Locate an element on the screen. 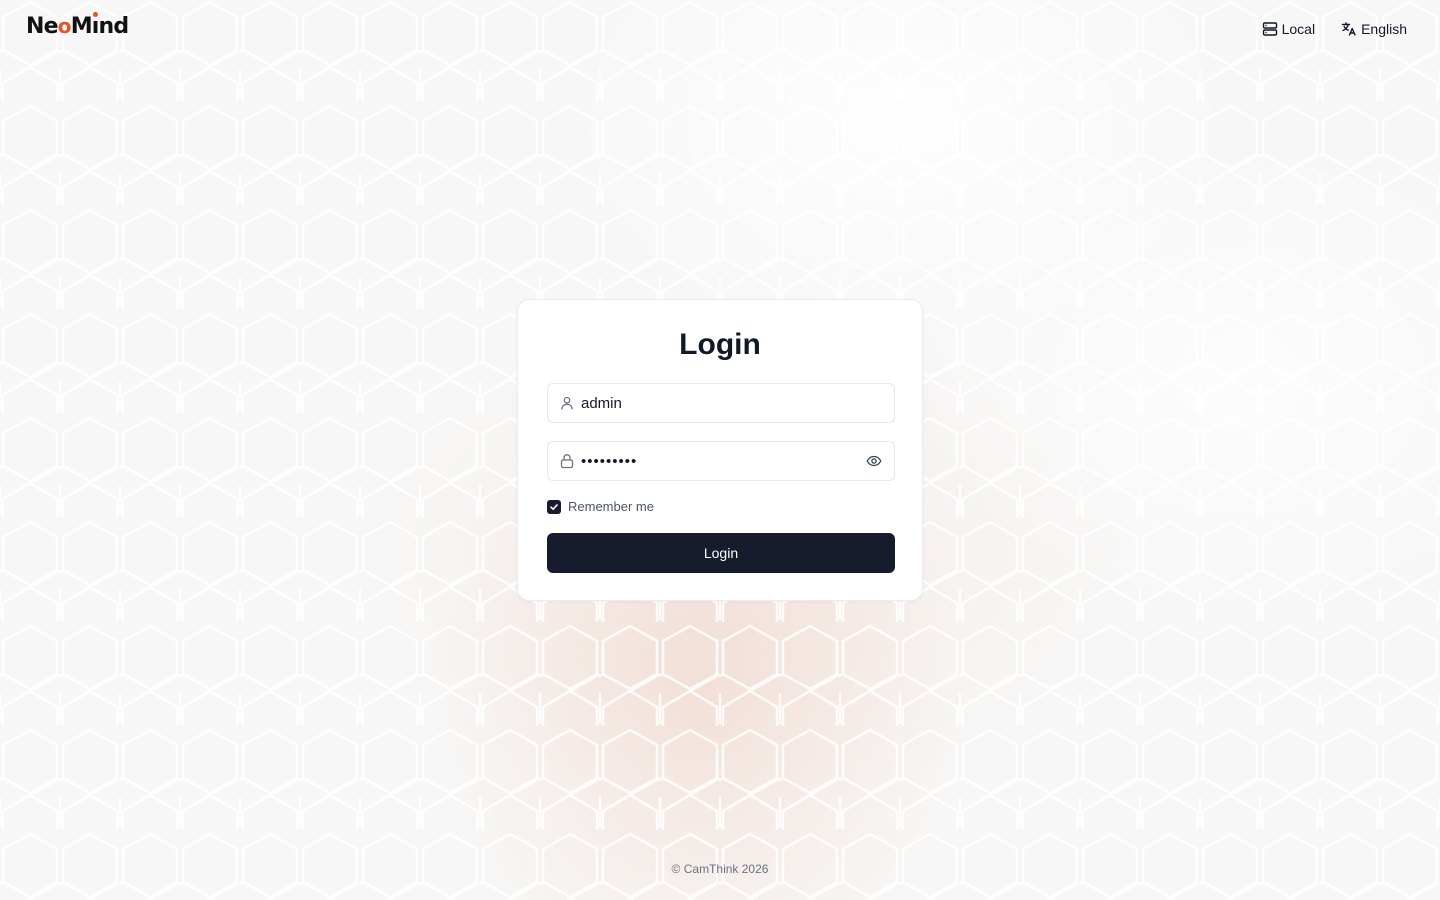 The image size is (1440, 900). language-label: English is located at coordinates (1384, 29).